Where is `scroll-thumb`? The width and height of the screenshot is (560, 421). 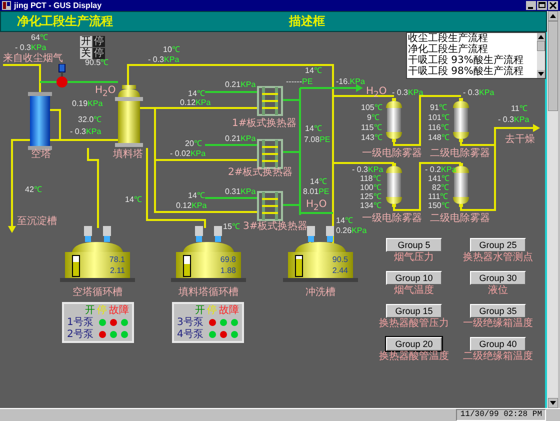 scroll-thumb is located at coordinates (541, 46).